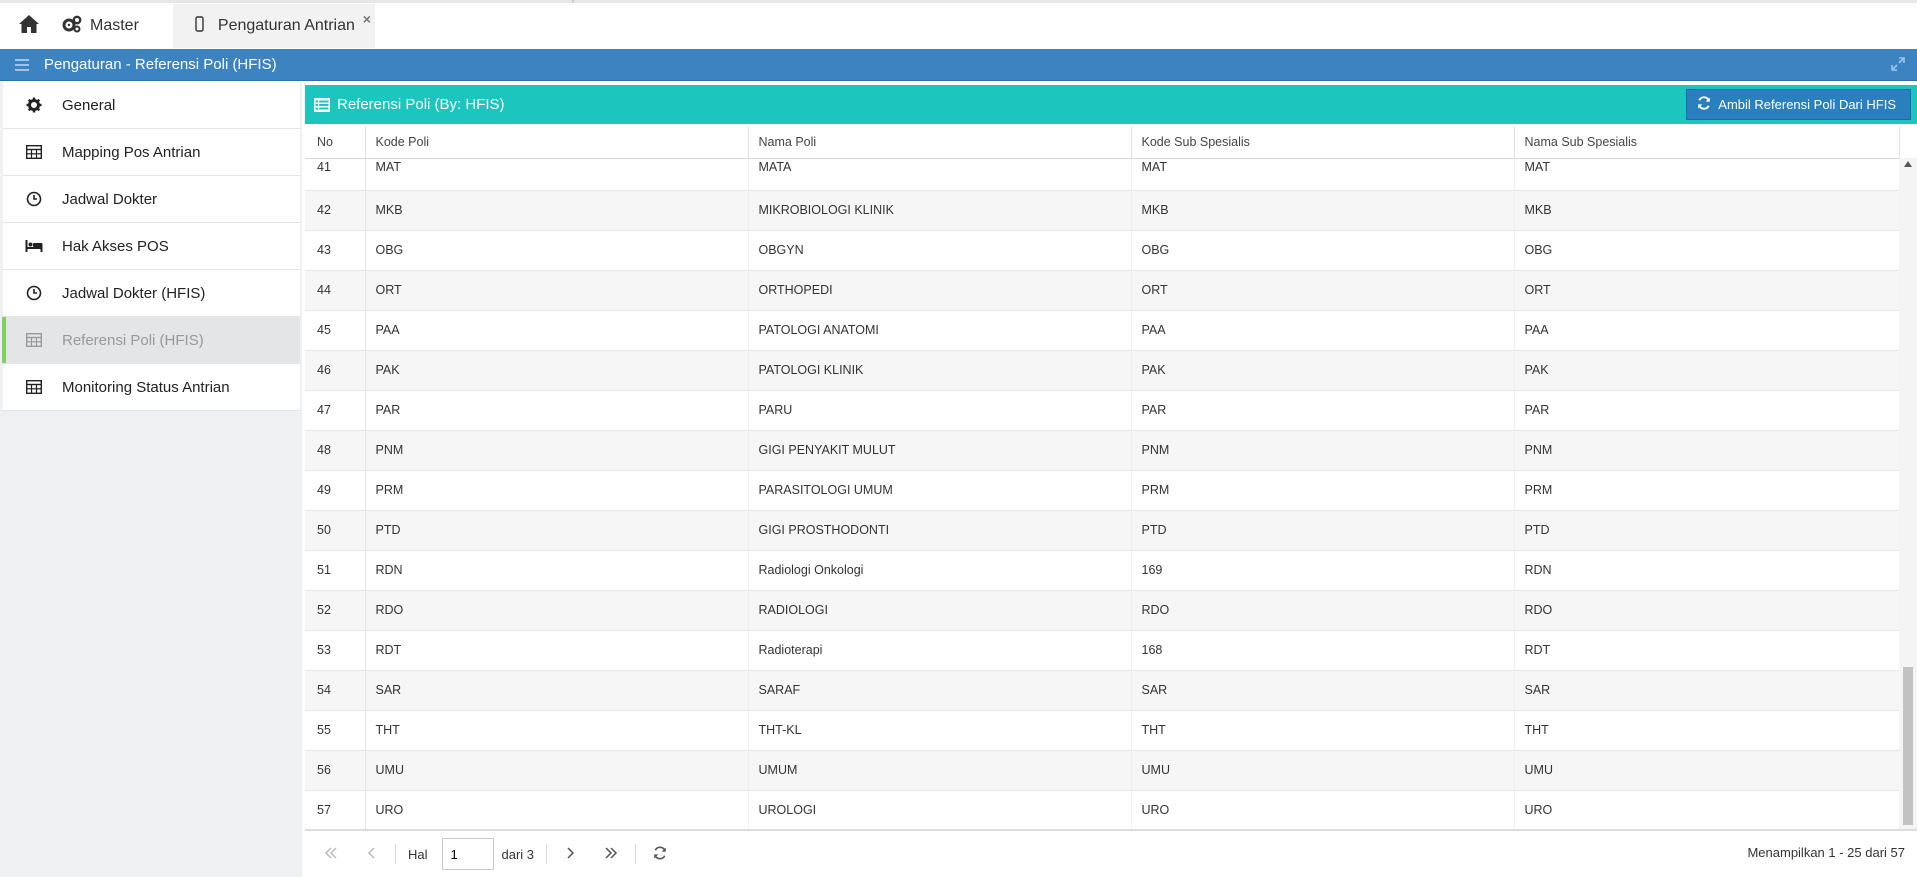 The width and height of the screenshot is (1917, 877). I want to click on sidebar-item-jadwal-dokter: Jadwal Dokter, so click(151, 199).